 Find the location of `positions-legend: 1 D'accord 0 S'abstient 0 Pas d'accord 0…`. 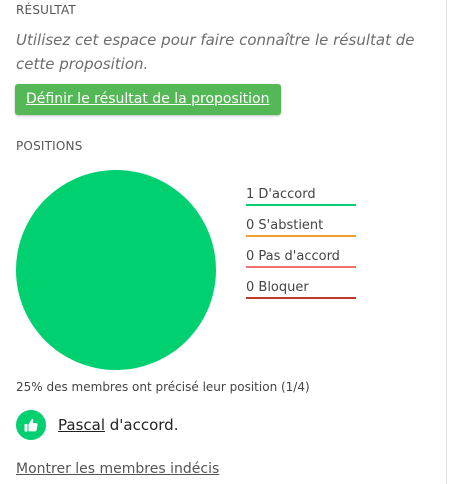

positions-legend: 1 D'accord 0 S'abstient 0 Pas d'accord 0… is located at coordinates (301, 248).